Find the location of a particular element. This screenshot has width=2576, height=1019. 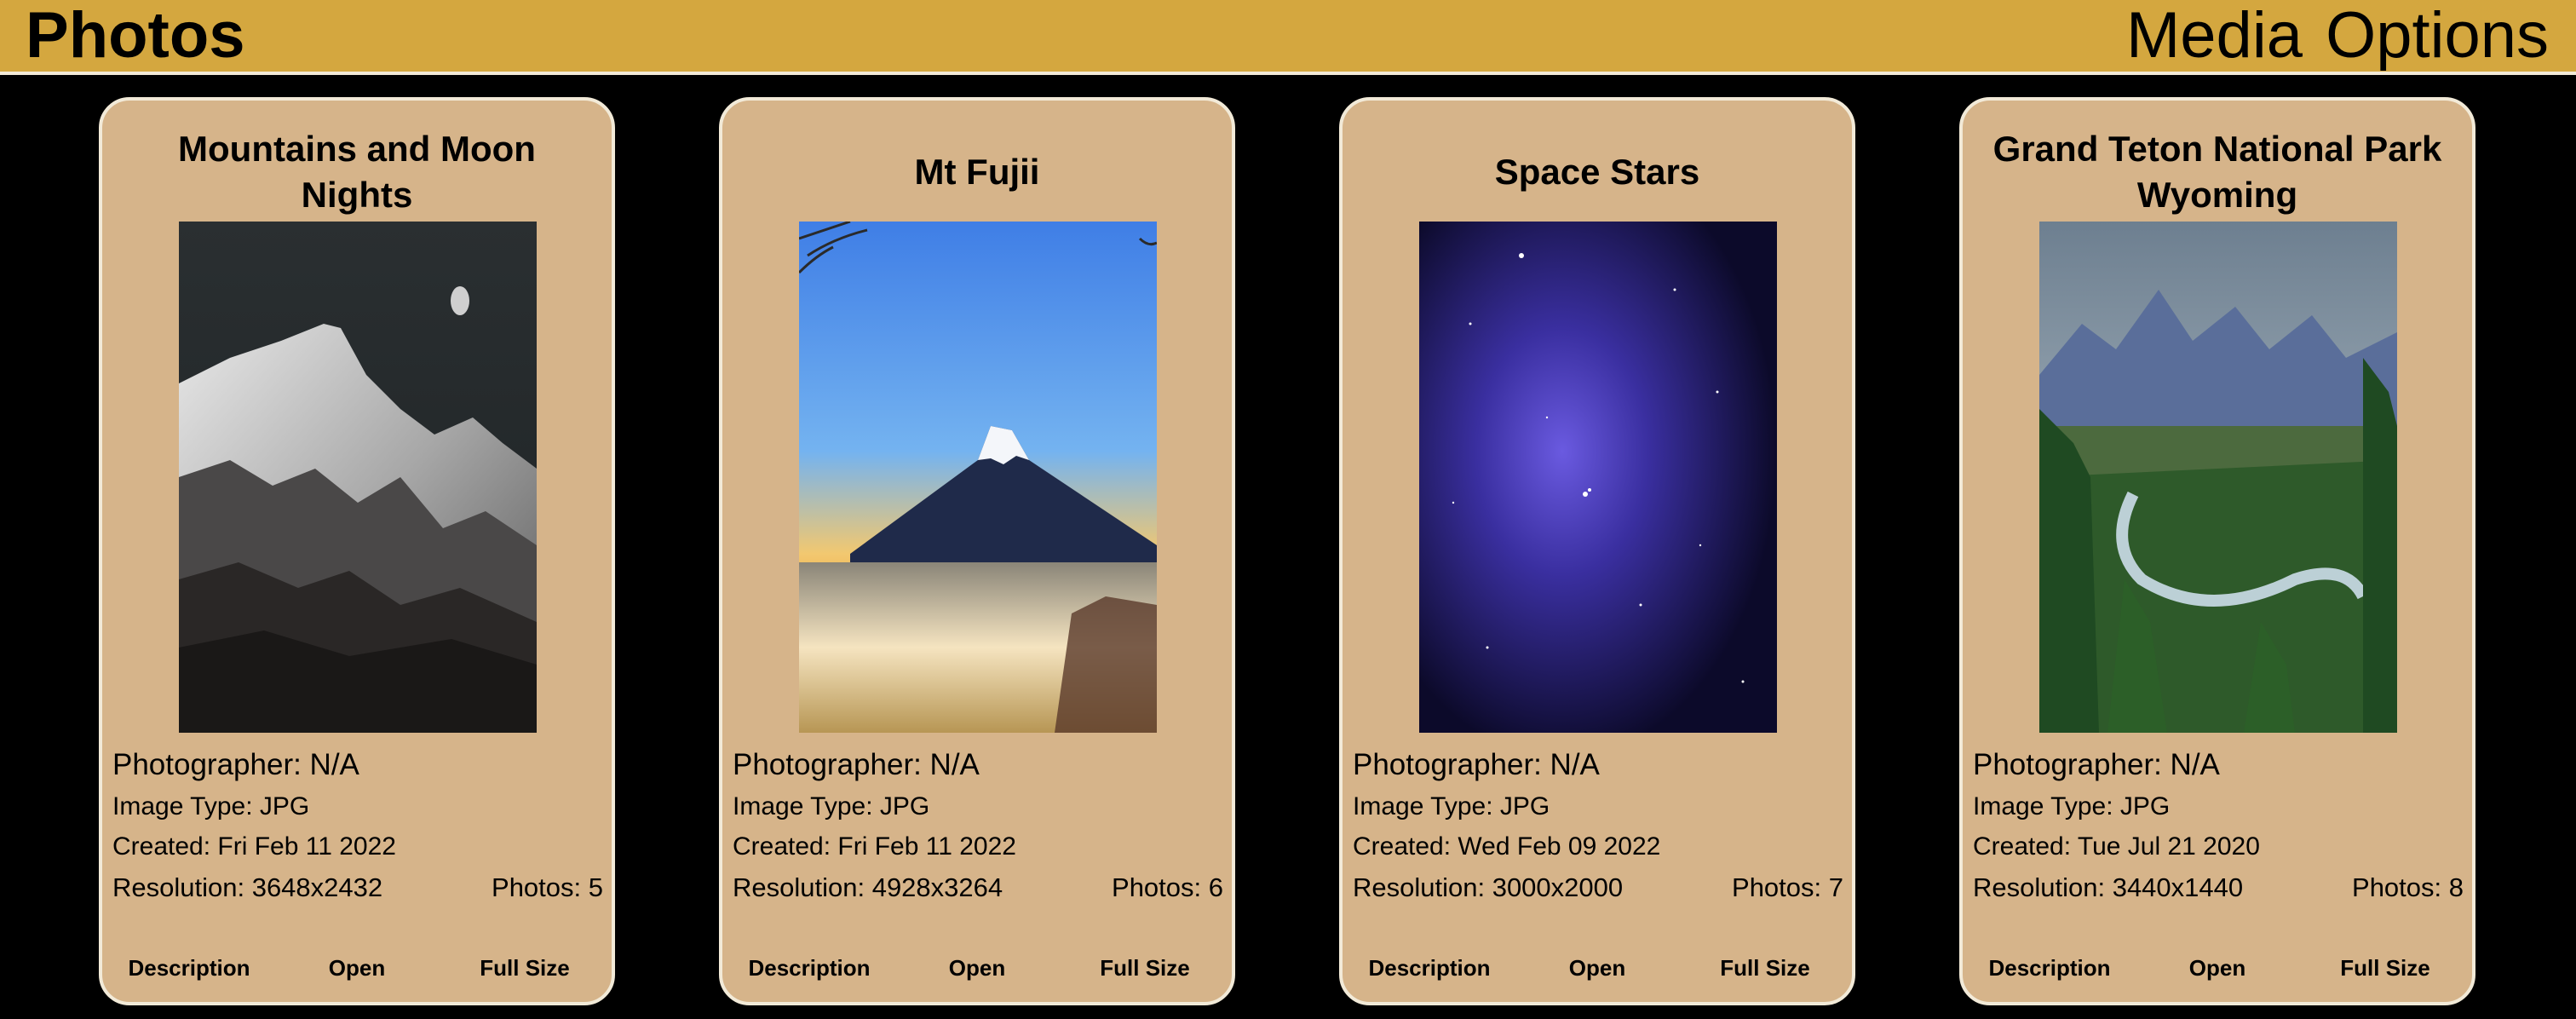

grand-teton-image is located at coordinates (2218, 477).